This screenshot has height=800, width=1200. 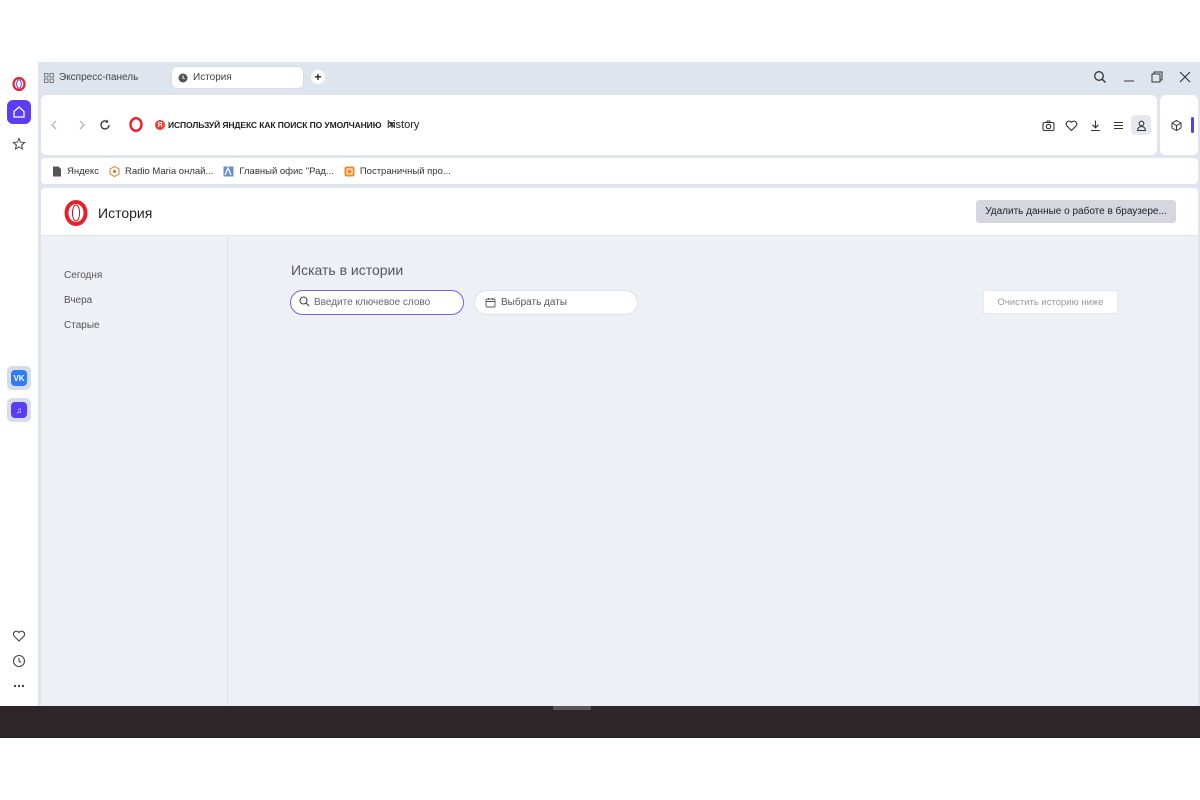 What do you see at coordinates (83, 171) in the screenshot?
I see `bookmark-label: Яндекс` at bounding box center [83, 171].